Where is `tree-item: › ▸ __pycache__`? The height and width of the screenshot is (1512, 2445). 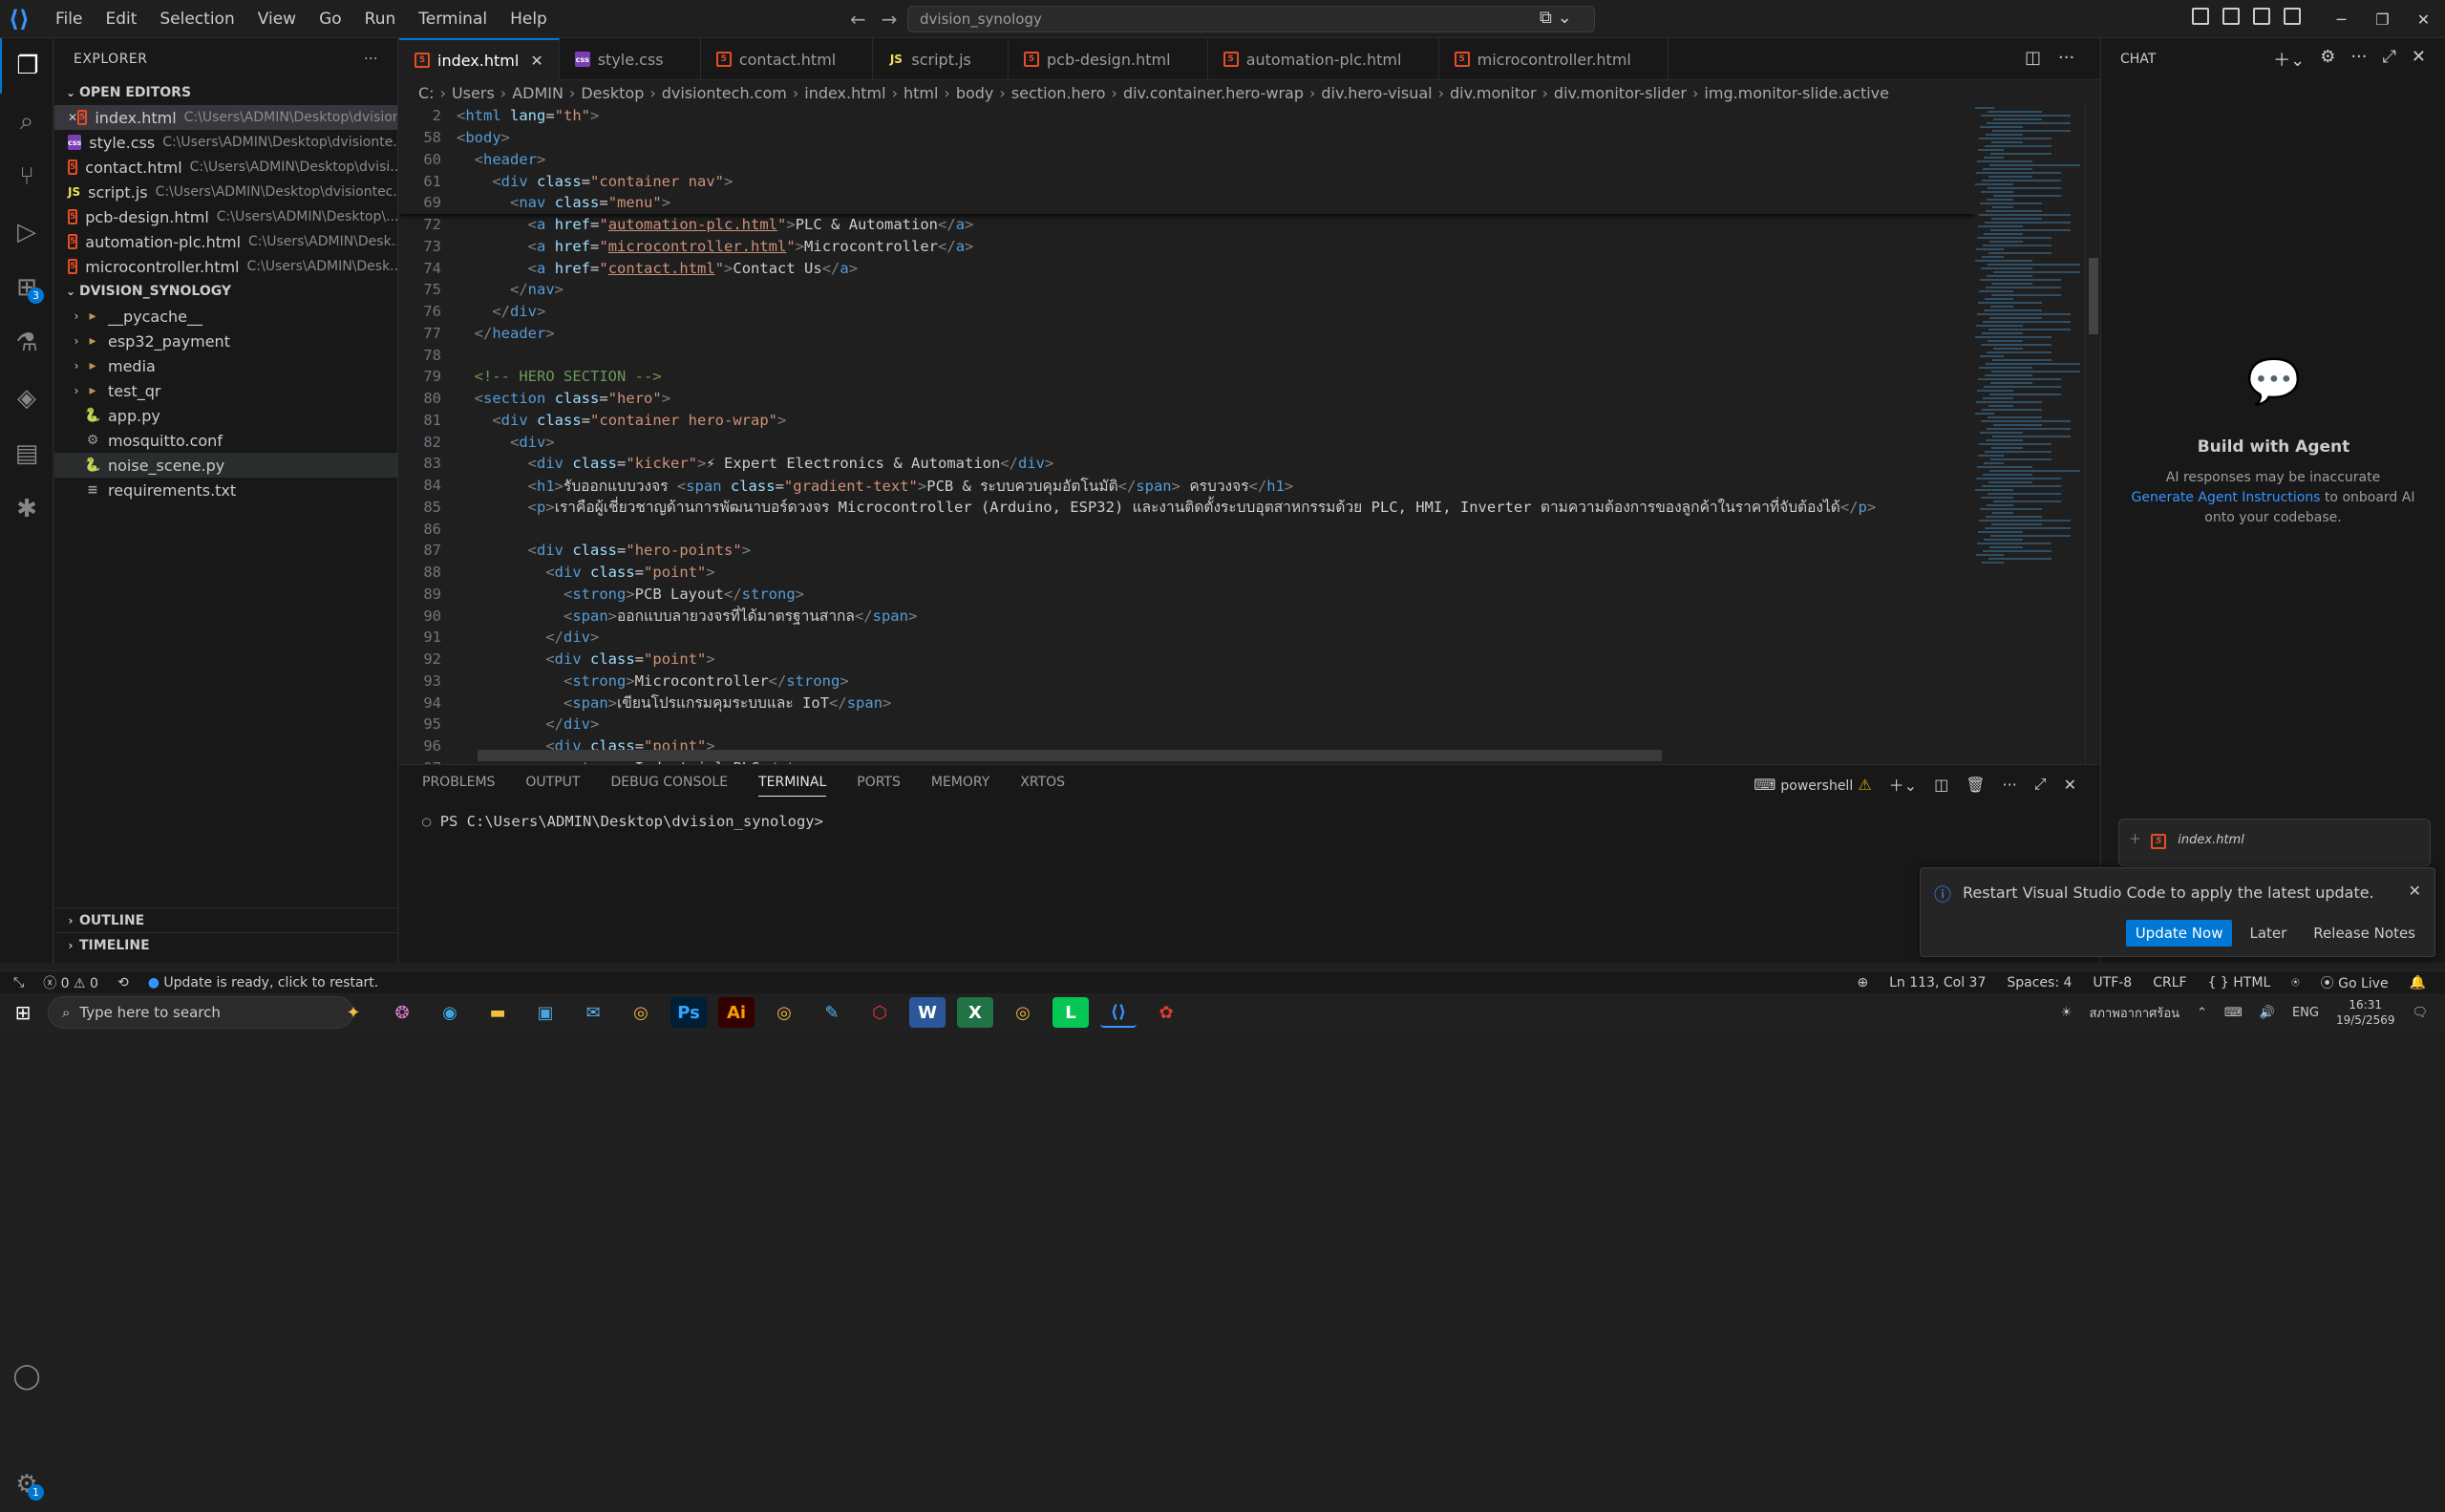
tree-item: › ▸ __pycache__ is located at coordinates (226, 316).